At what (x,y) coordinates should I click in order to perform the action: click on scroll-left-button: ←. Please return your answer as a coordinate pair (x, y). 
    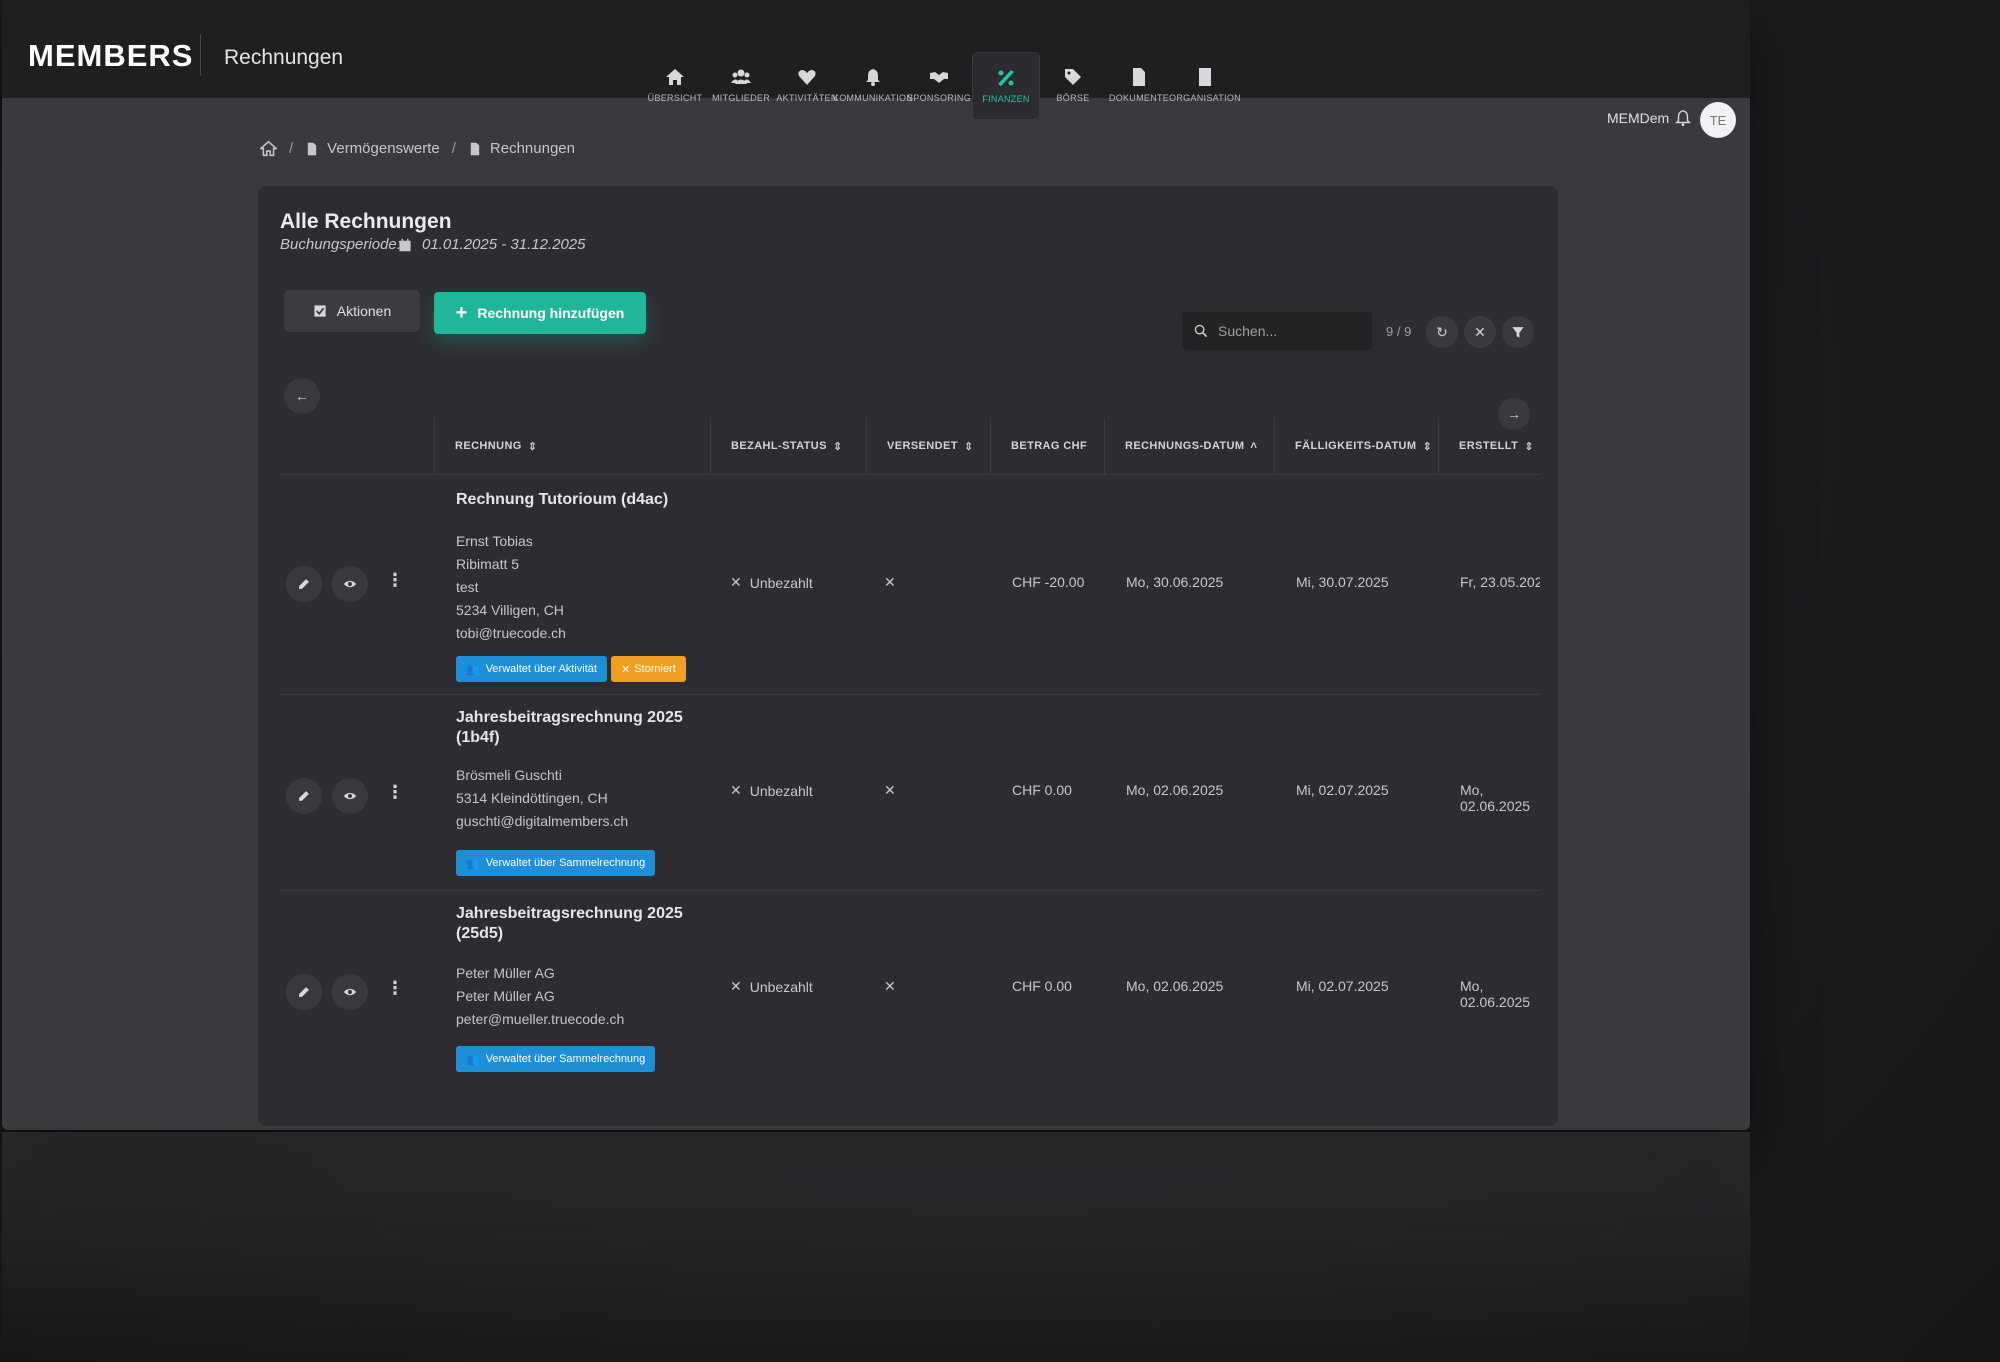
    Looking at the image, I should click on (302, 396).